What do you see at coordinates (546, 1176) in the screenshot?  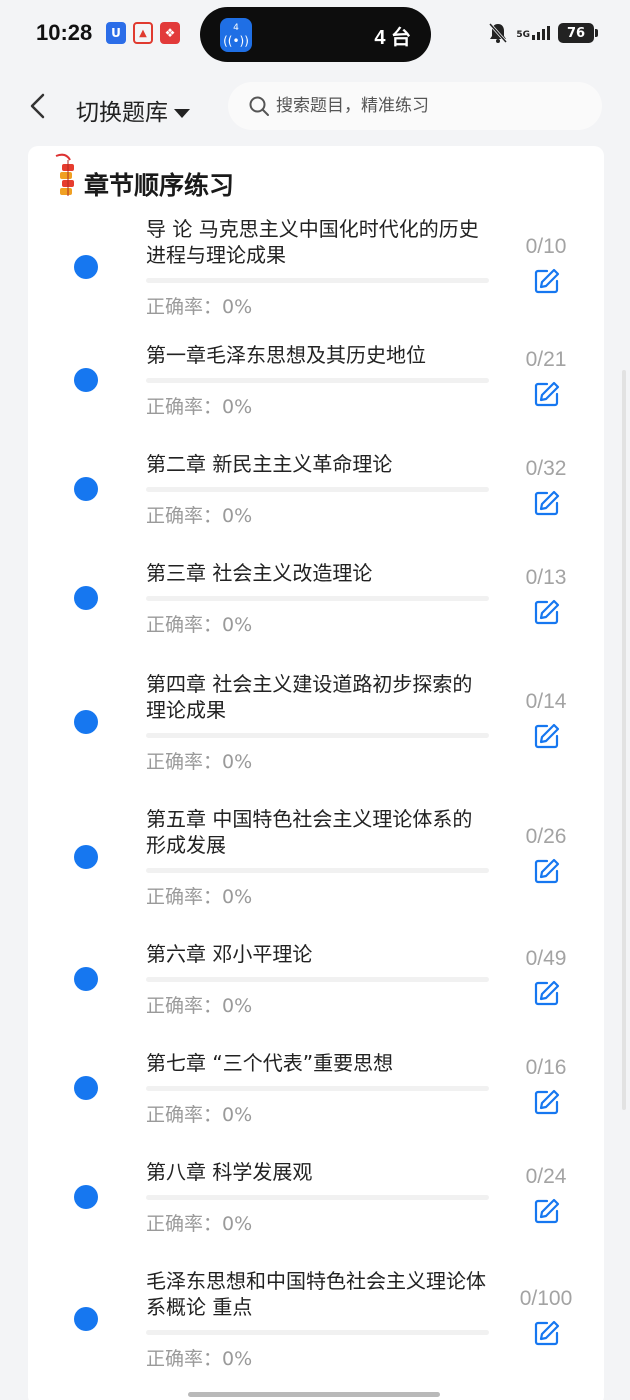 I see `chapter-progress-count: 0/24` at bounding box center [546, 1176].